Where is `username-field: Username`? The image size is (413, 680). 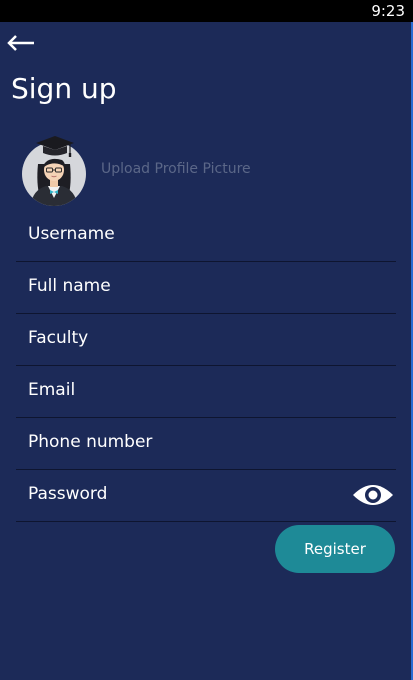
username-field: Username is located at coordinates (206, 236).